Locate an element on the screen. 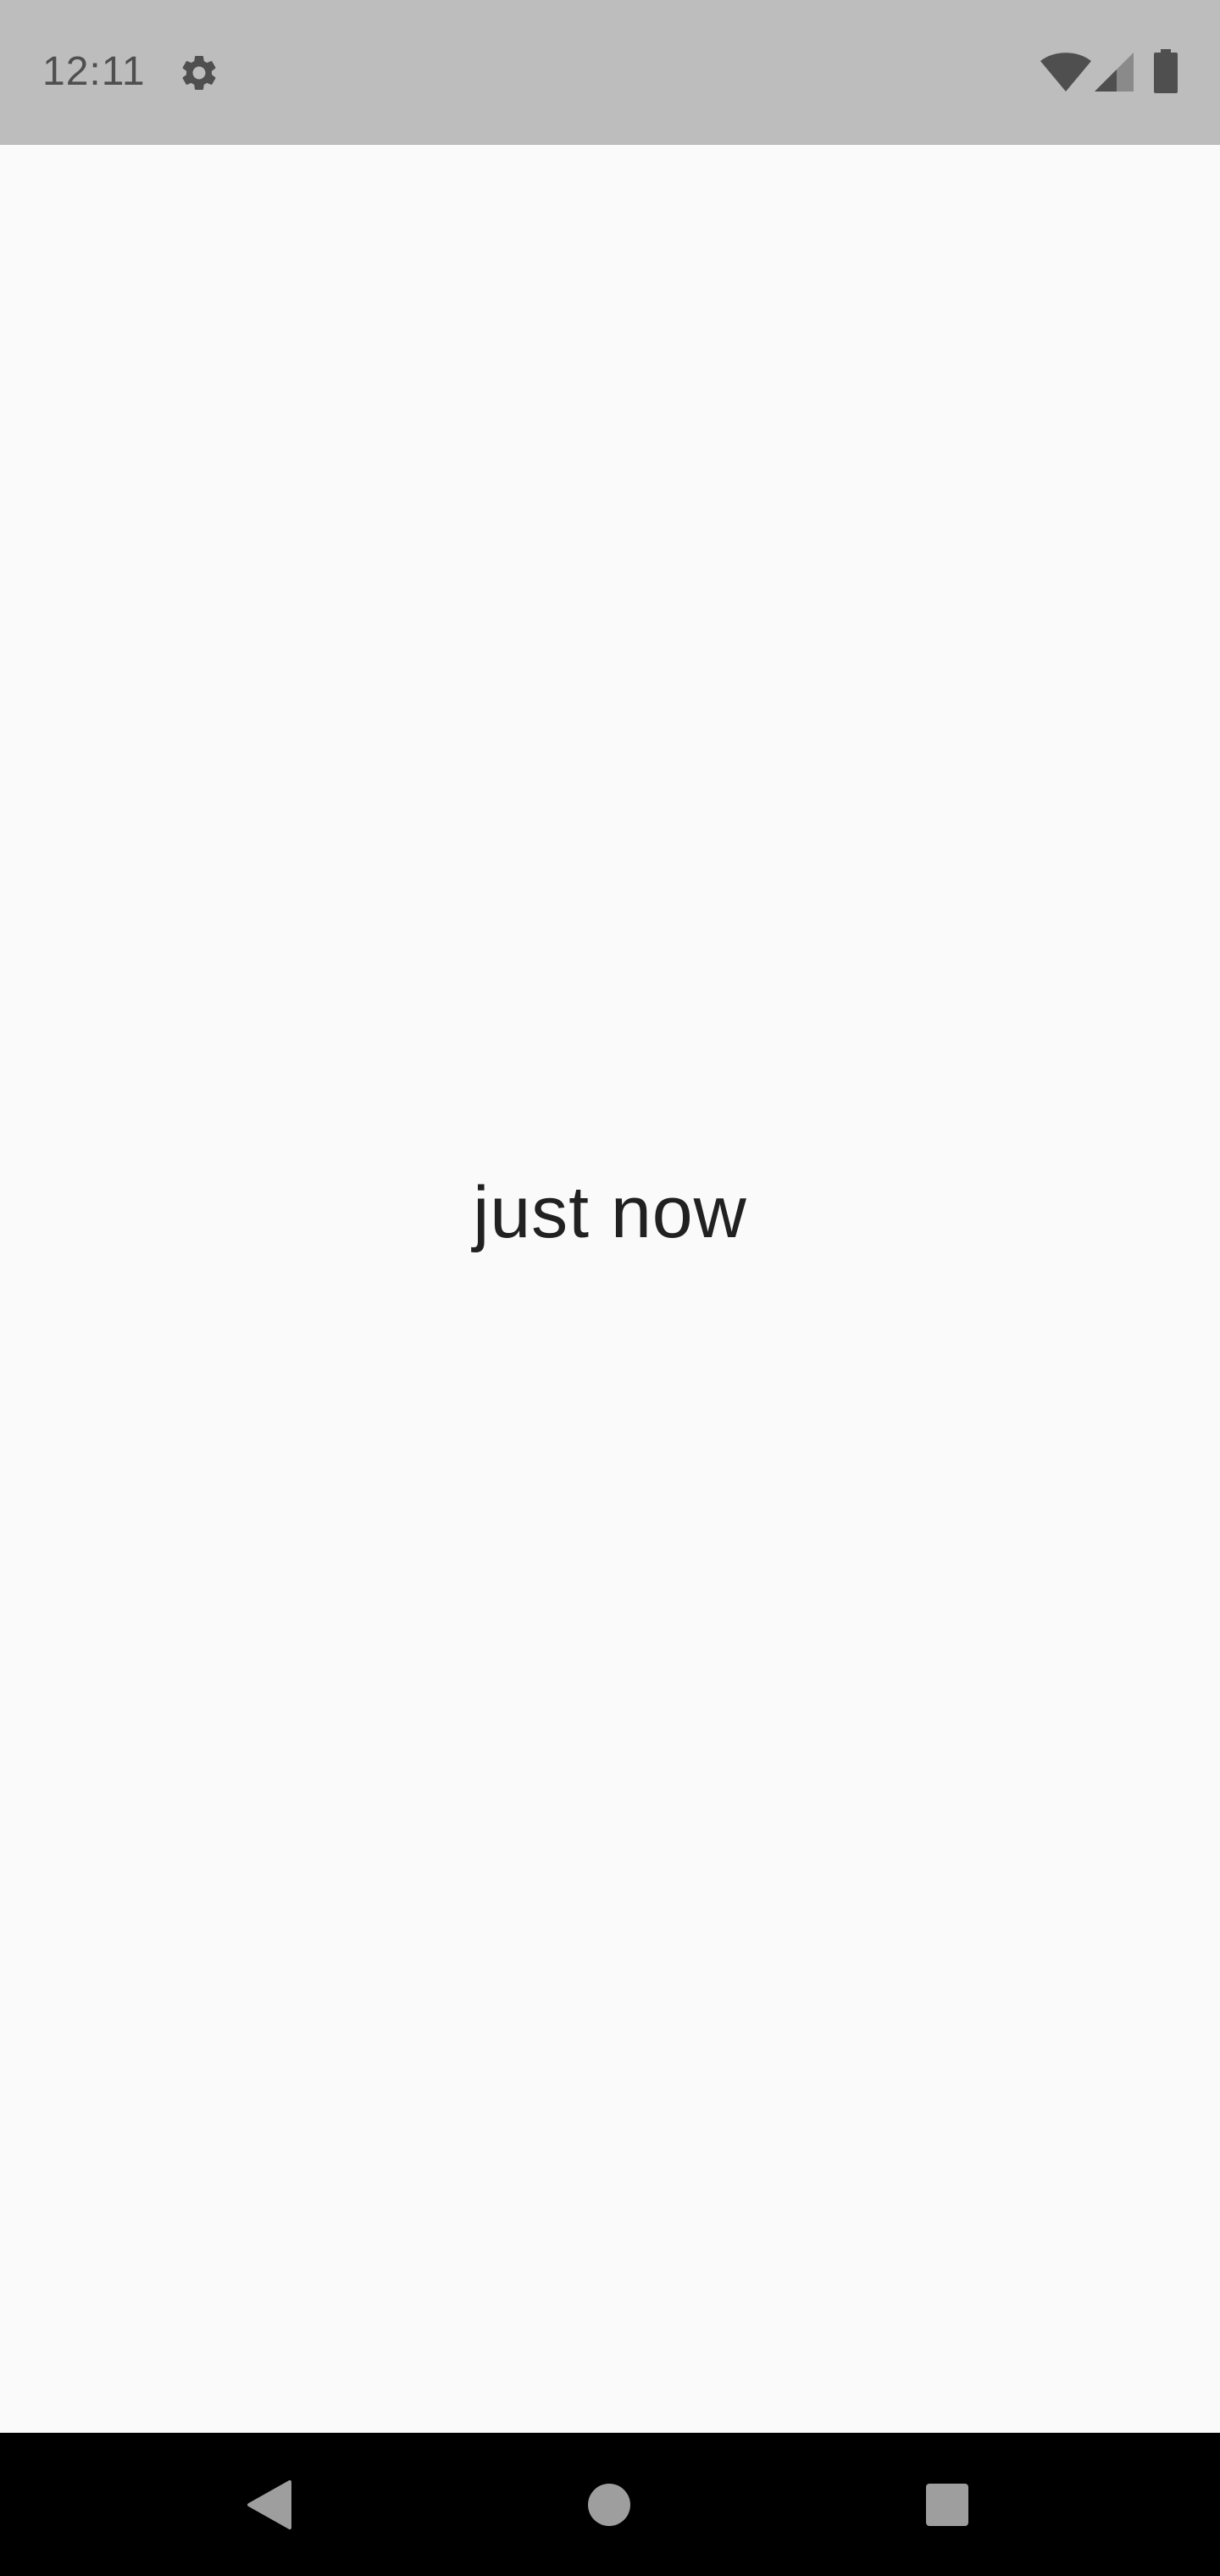  navigation-bar is located at coordinates (610, 2504).